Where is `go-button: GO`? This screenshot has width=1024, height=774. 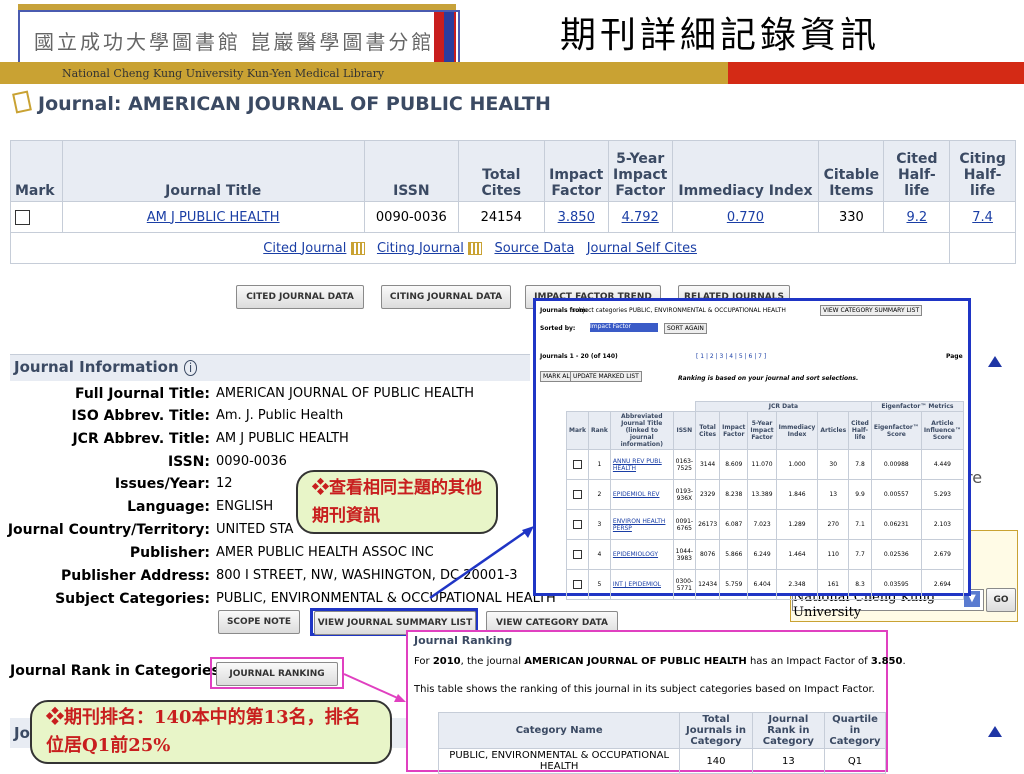
go-button: GO is located at coordinates (1001, 600).